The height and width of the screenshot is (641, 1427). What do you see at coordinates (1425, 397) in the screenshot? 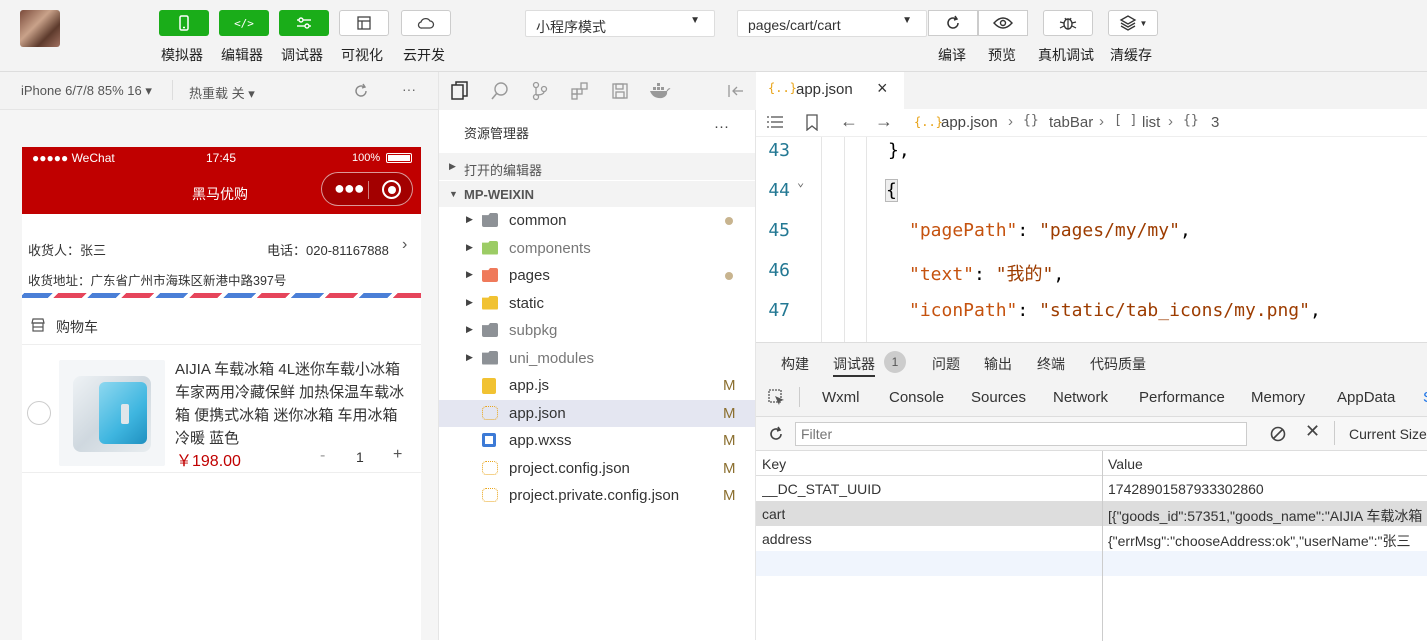
I see `tab-storage: S` at bounding box center [1425, 397].